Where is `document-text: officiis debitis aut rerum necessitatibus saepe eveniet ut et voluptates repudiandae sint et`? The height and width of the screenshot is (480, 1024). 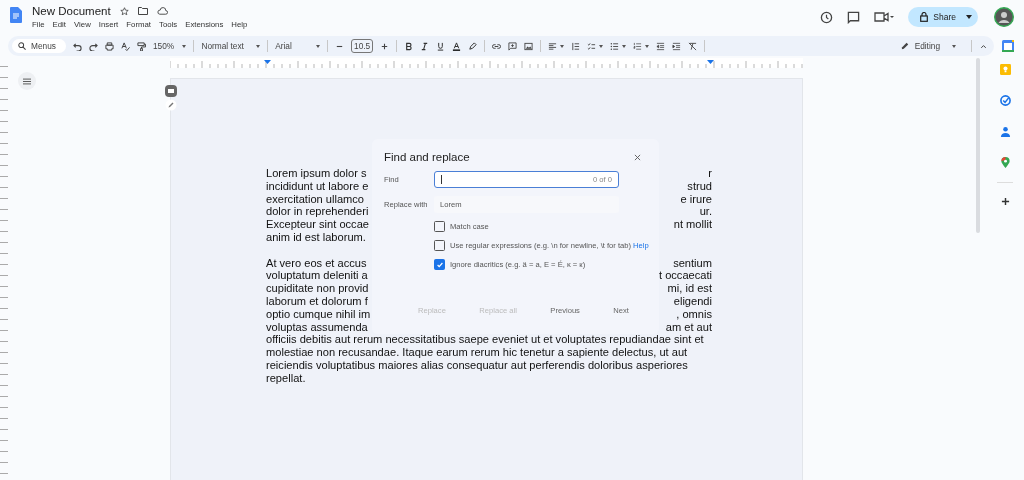
document-text: officiis debitis aut rerum necessitatibus saepe eveniet ut et voluptates repudiandae sint et is located at coordinates (485, 340).